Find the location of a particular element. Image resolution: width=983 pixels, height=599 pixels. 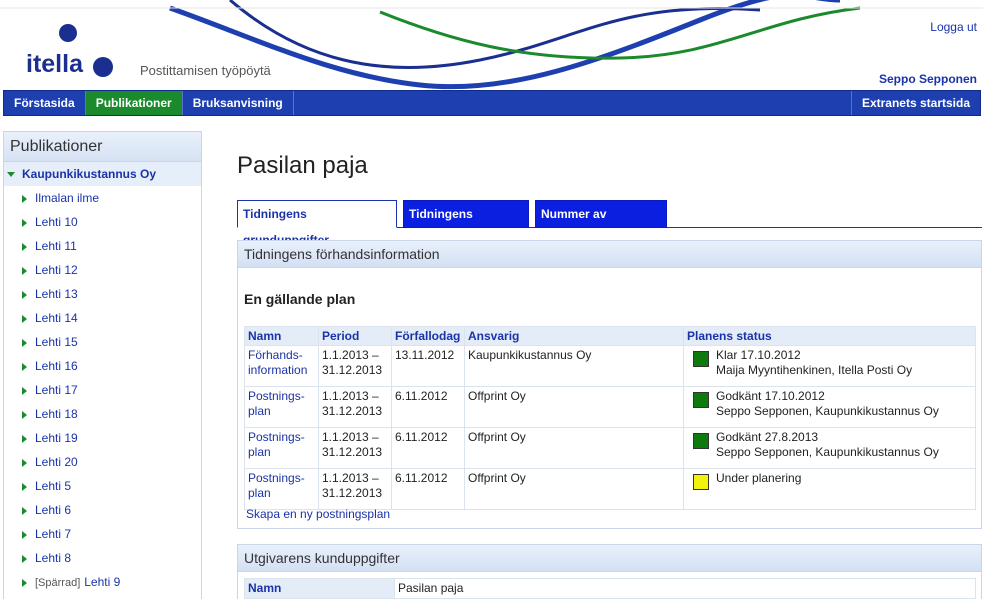

sidebar-item-label: Lehti 19 is located at coordinates (56, 438).